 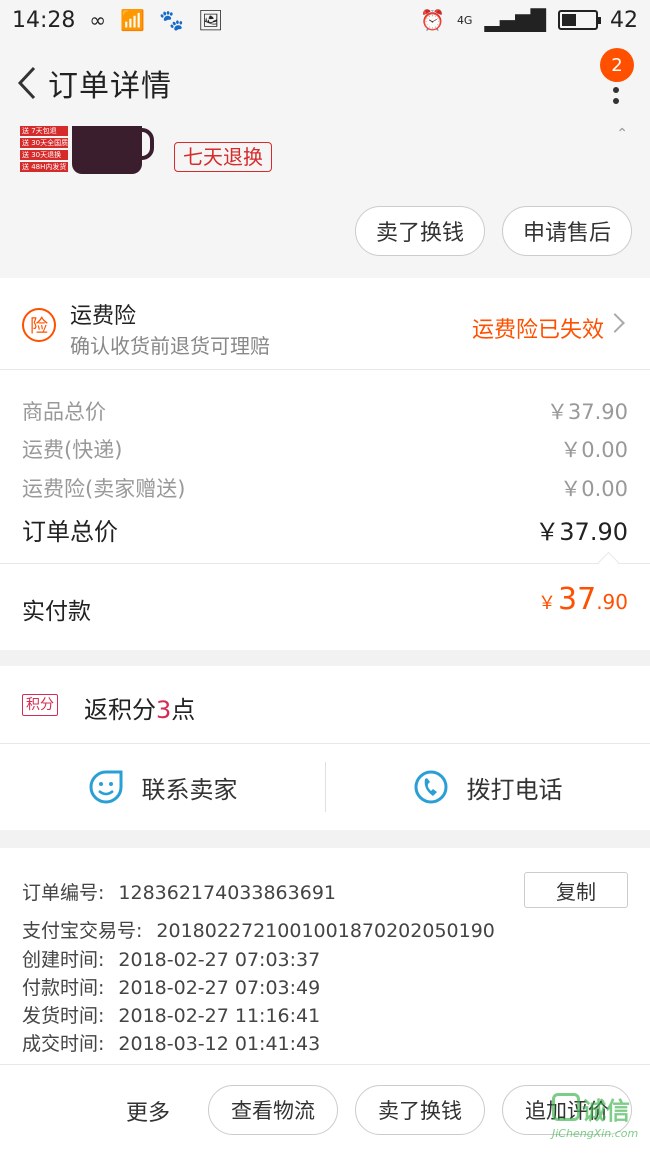 I want to click on watermark-icon, so click(x=566, y=1107).